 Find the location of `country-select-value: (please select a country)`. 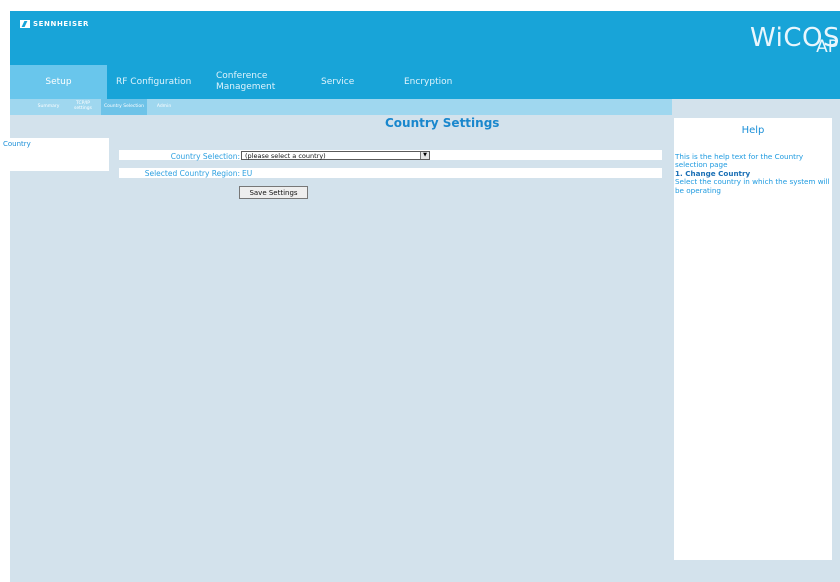

country-select-value: (please select a country) is located at coordinates (285, 156).